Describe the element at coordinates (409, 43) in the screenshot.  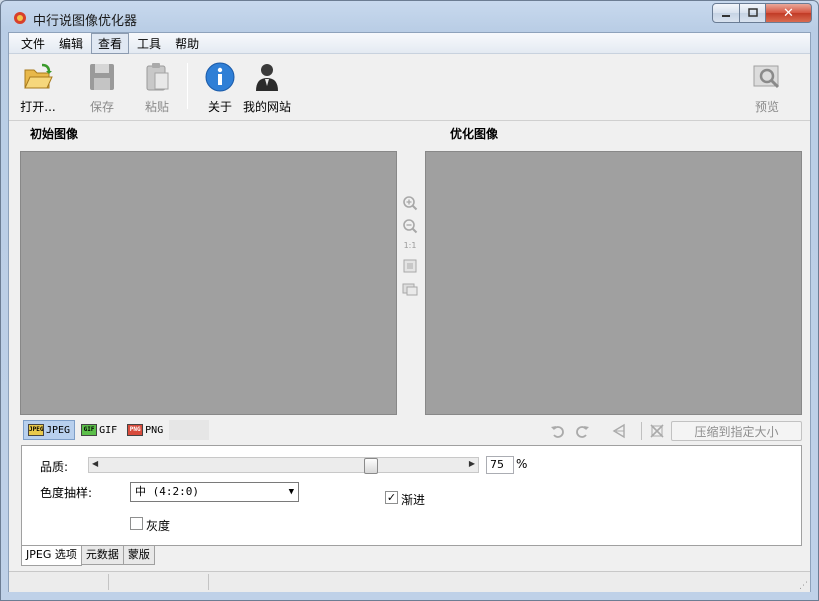
I see `menu-bar: 文件 编辑 查看 工具 帮助` at that location.